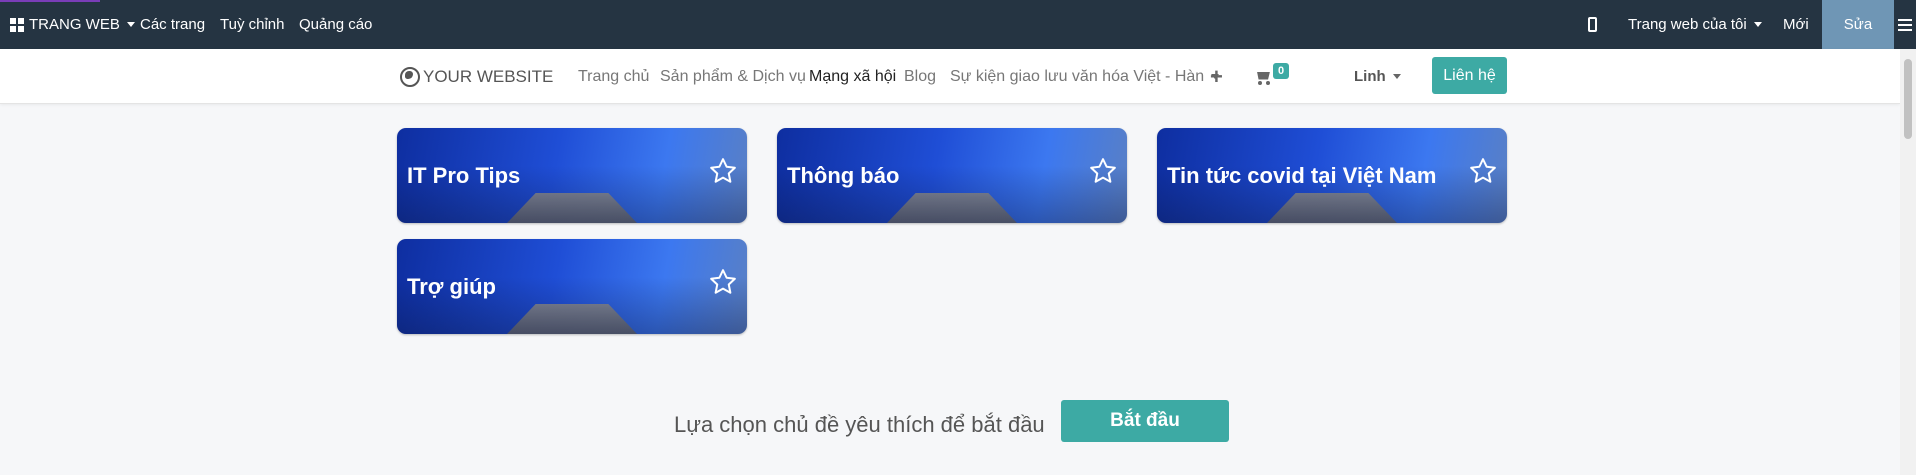 The width and height of the screenshot is (1916, 475). Describe the element at coordinates (1687, 24) in the screenshot. I see `website-selector-label: Trang web của tôi` at that location.